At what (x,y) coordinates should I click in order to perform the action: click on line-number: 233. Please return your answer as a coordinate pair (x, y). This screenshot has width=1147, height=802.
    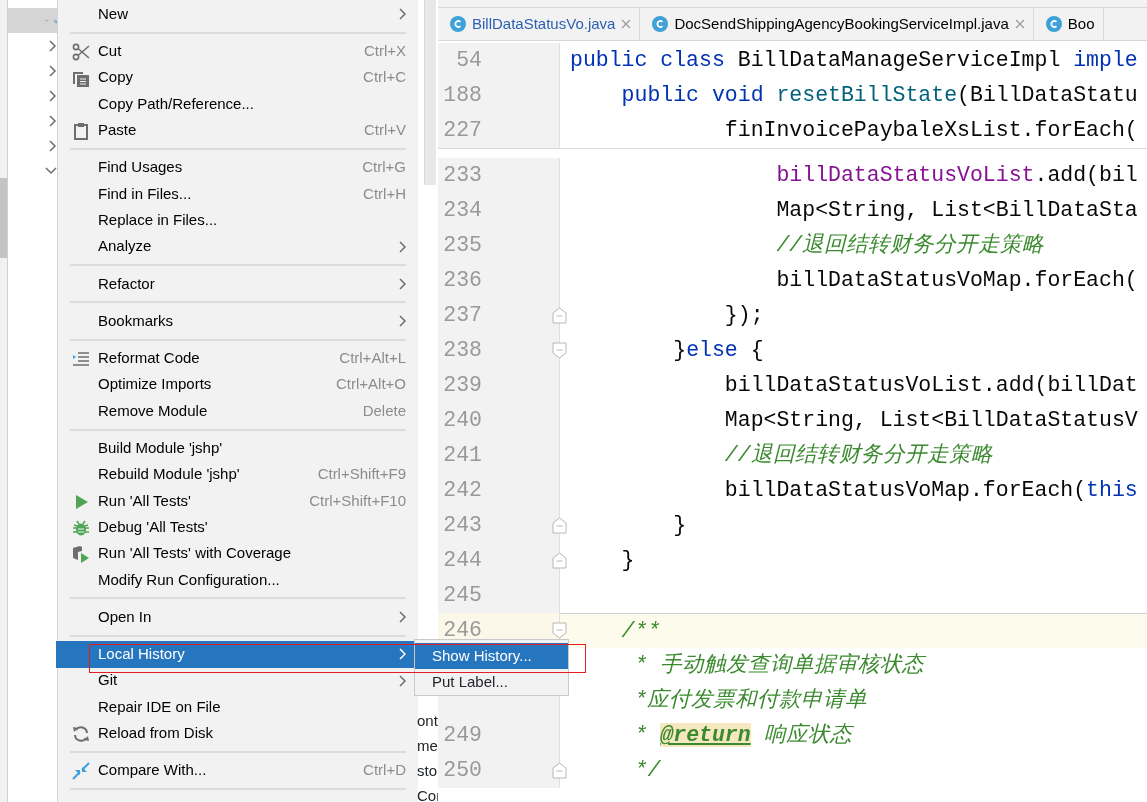
    Looking at the image, I should click on (462, 176).